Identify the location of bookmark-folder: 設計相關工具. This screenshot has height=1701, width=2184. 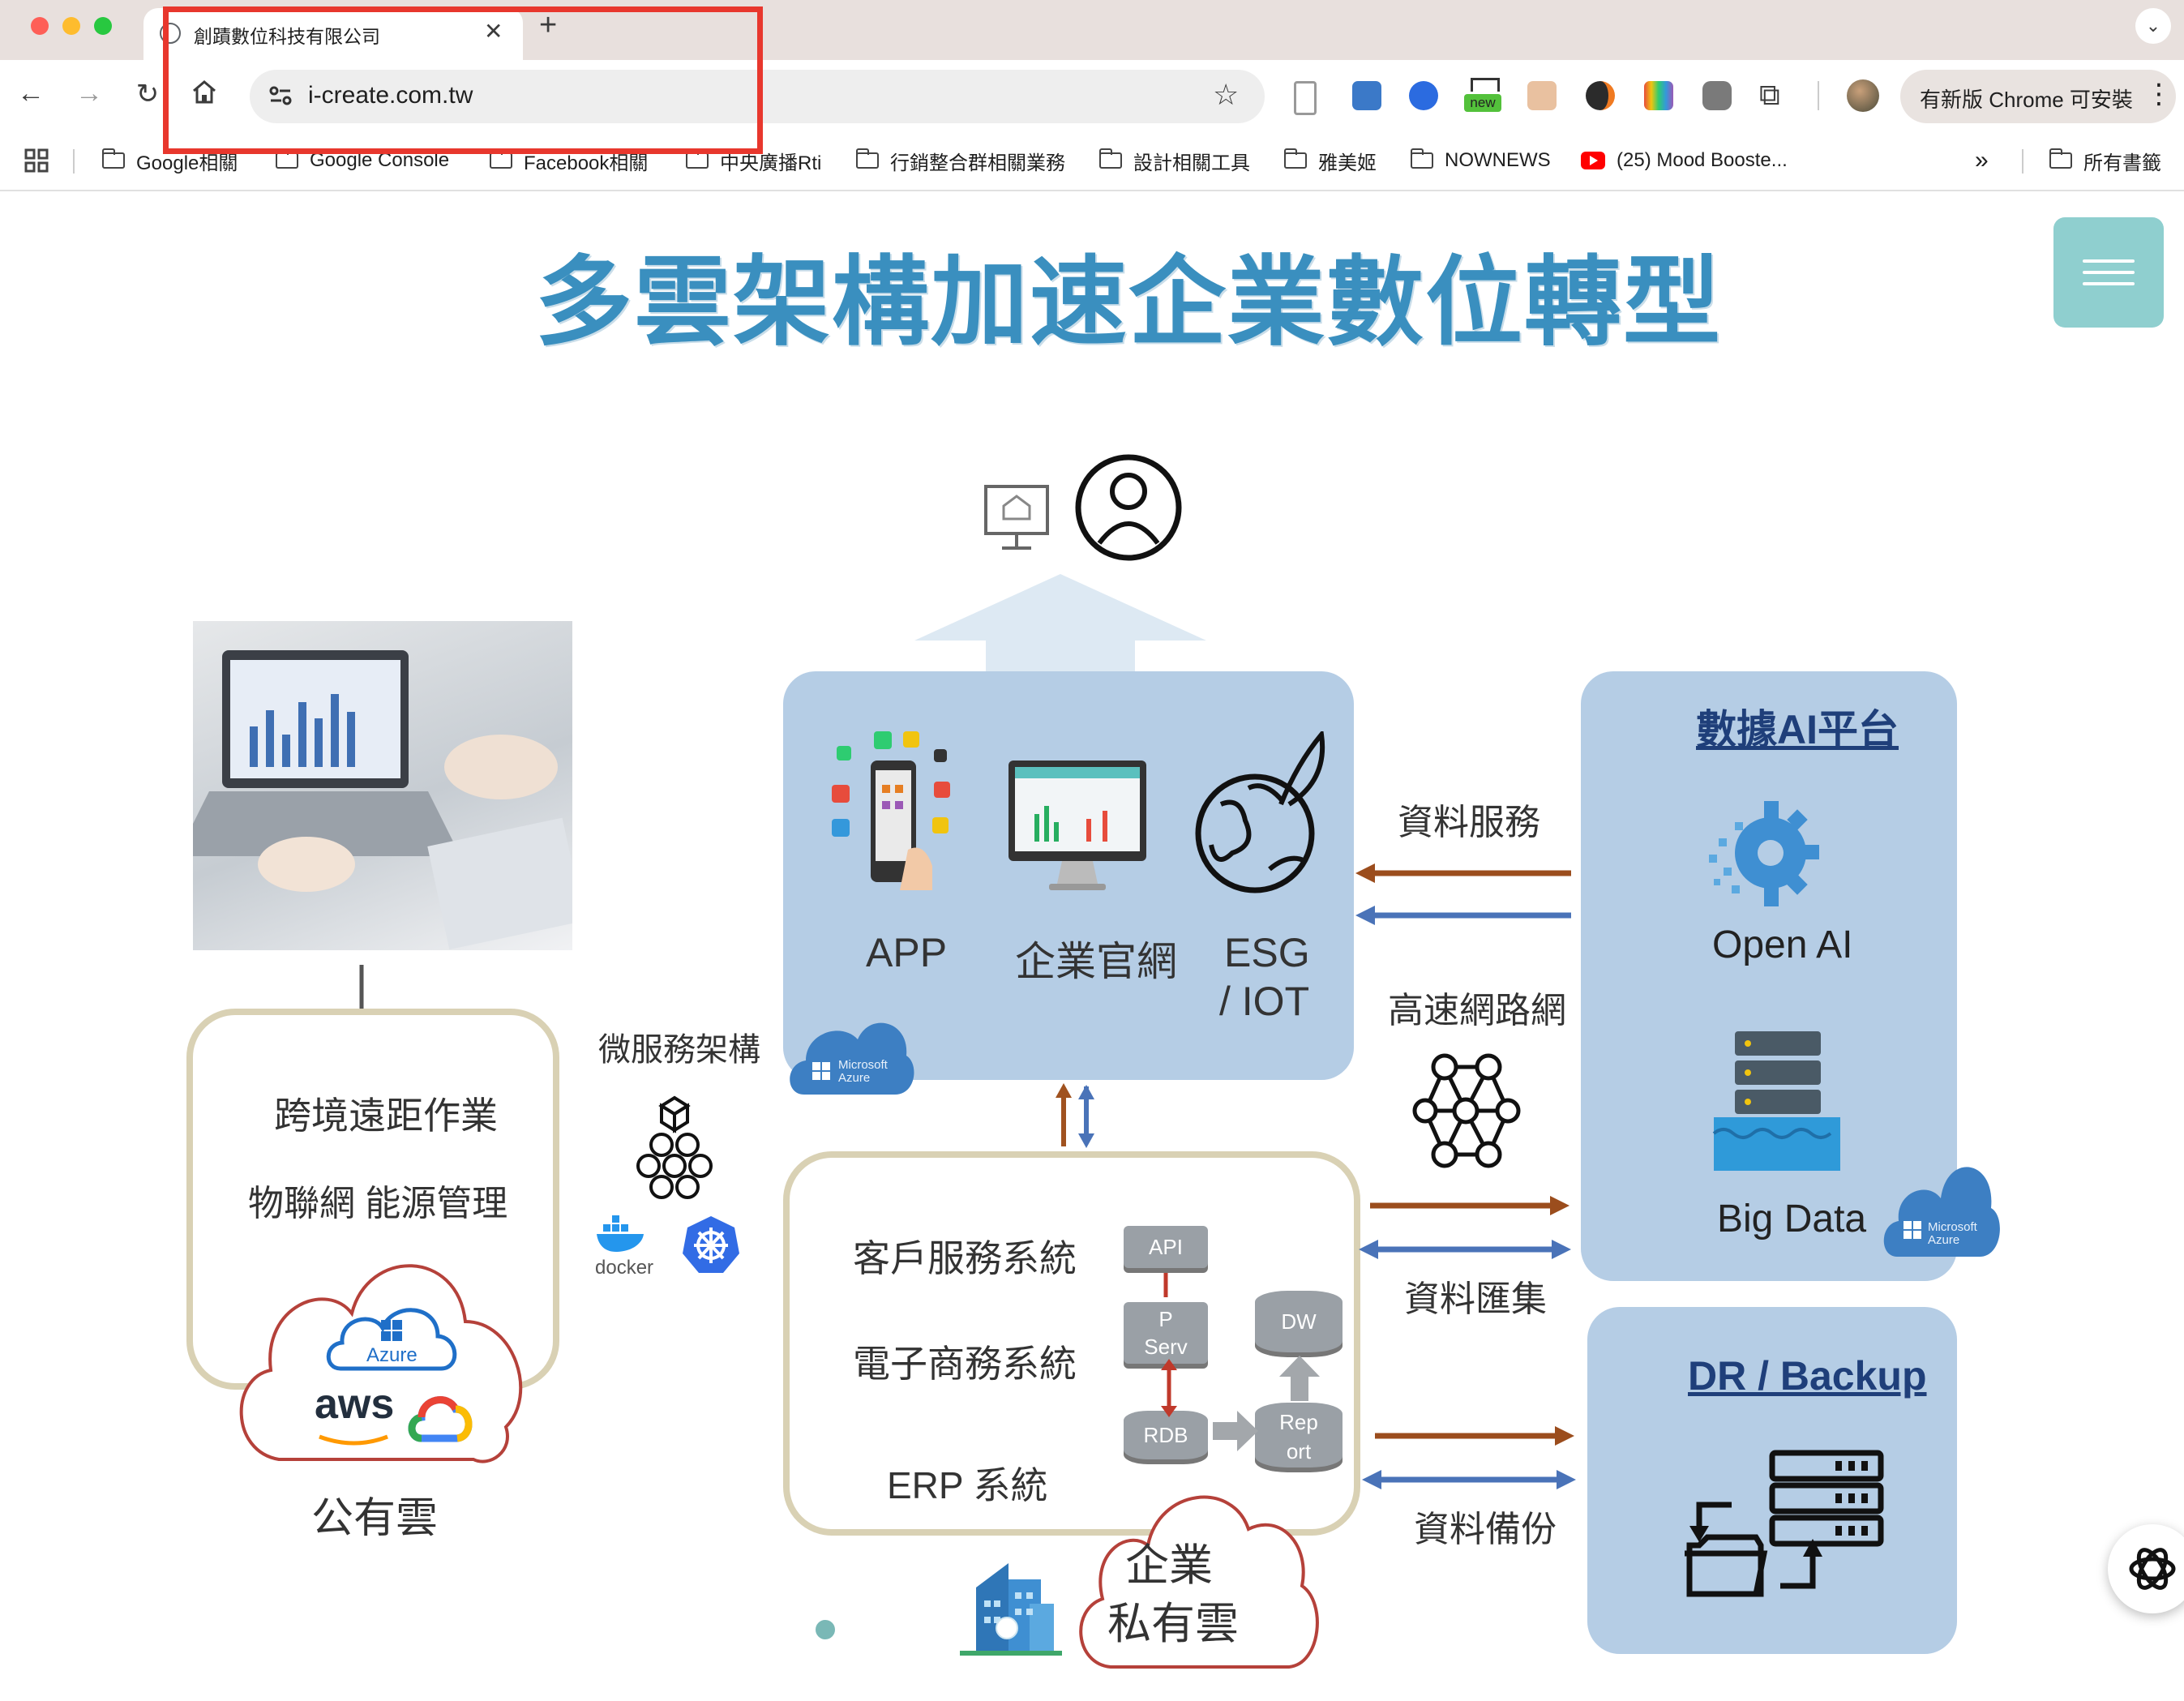
(1174, 160).